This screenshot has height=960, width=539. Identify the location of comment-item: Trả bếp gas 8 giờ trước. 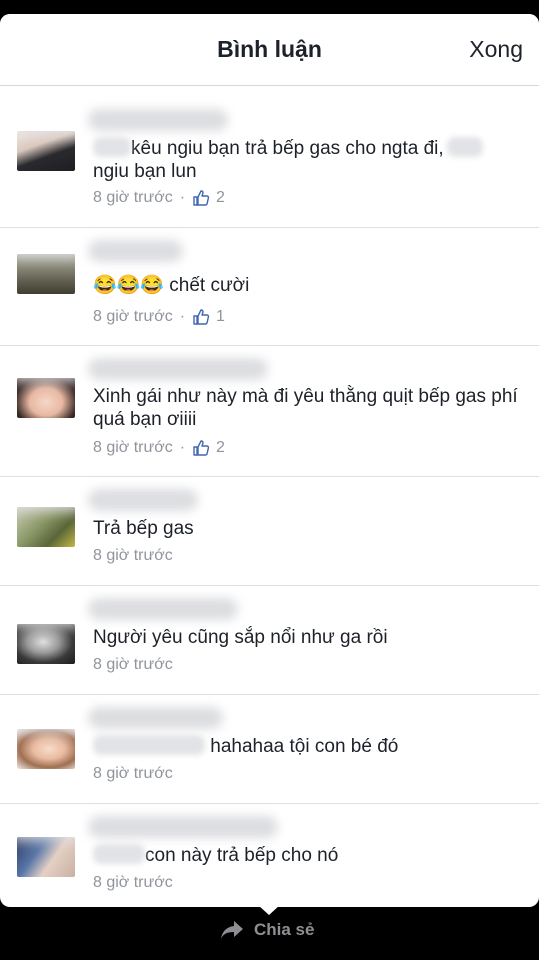
(269, 531).